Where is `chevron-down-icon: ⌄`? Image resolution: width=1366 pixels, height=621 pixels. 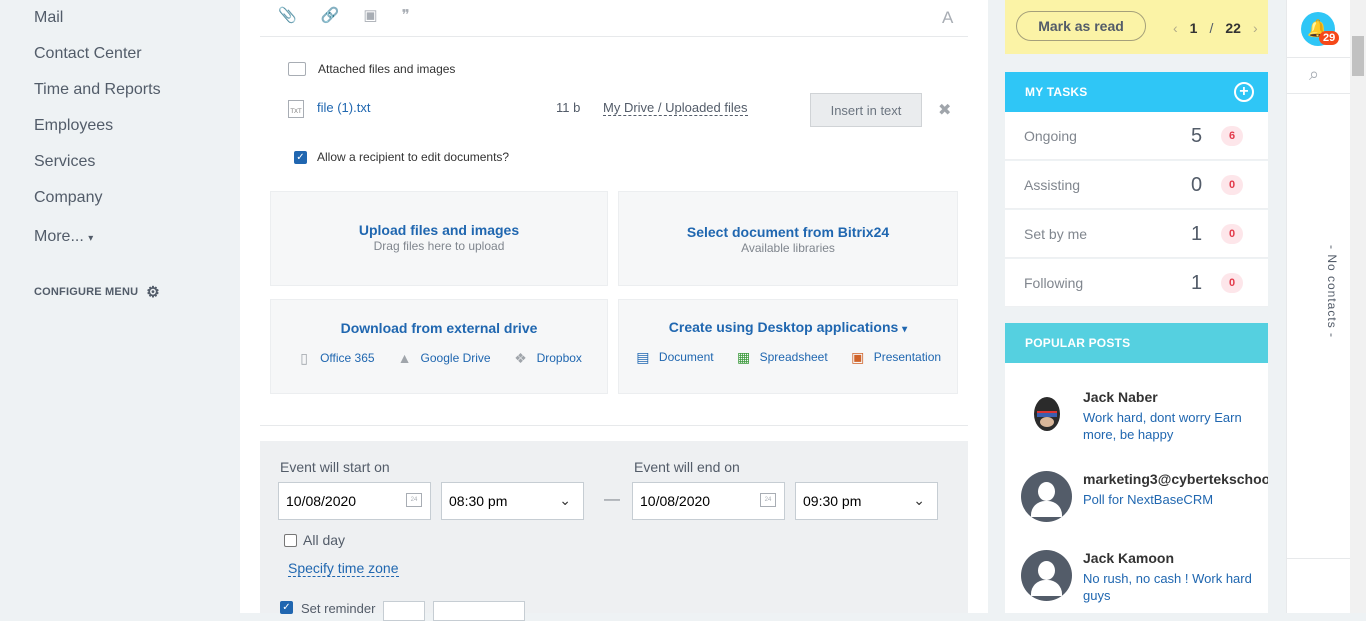
chevron-down-icon: ⌄ is located at coordinates (565, 500).